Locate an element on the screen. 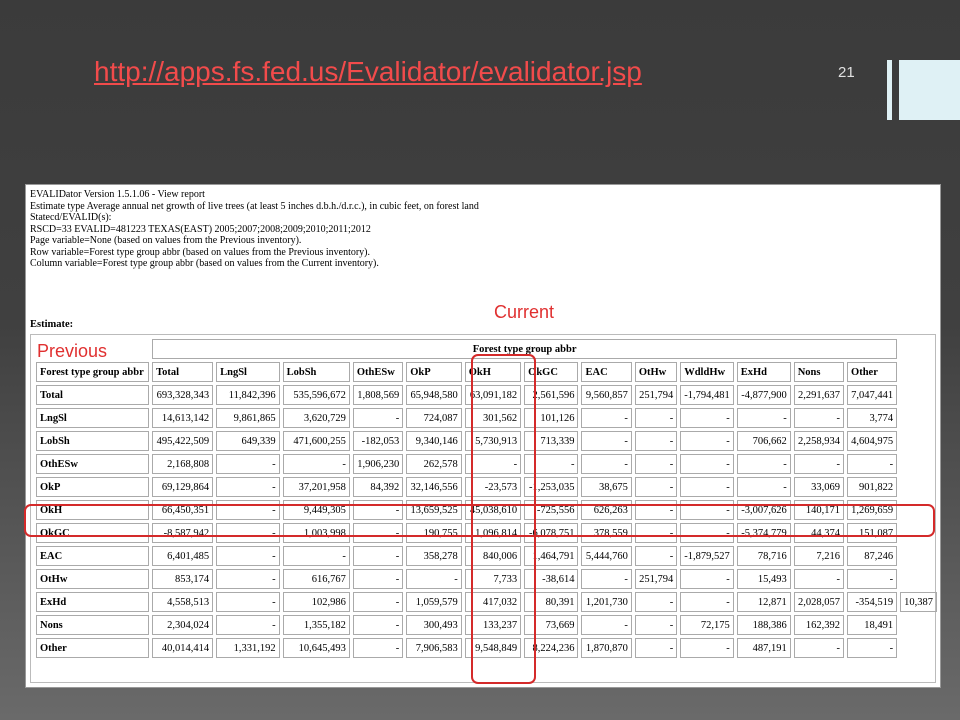 The image size is (960, 720). table-cell: 14,613,142 is located at coordinates (183, 418).